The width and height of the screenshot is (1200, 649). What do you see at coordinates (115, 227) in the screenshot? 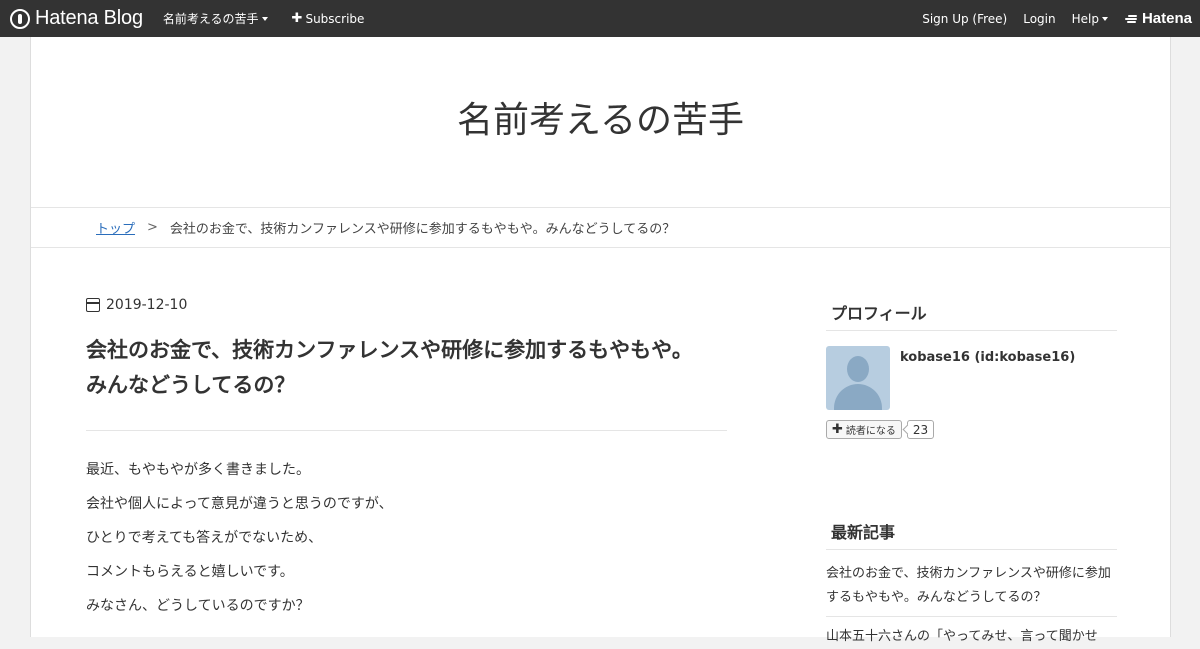
I see `breadcrumb-top-link: トップ` at bounding box center [115, 227].